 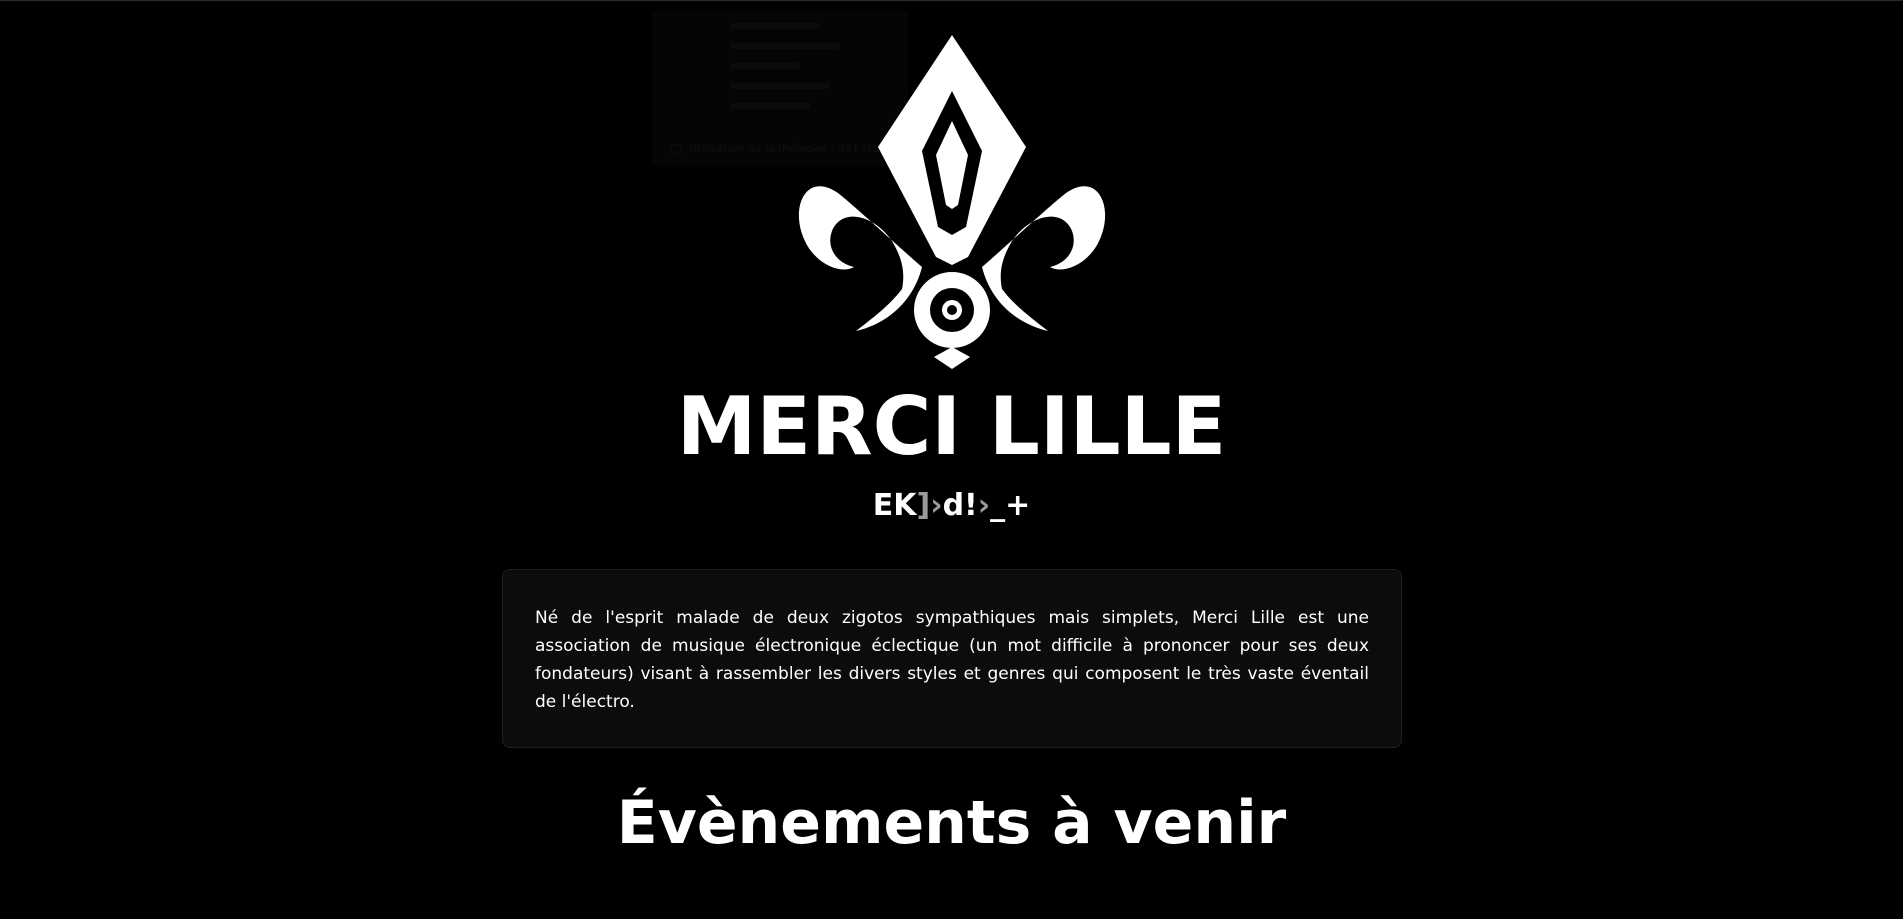 I want to click on tagline-part: ]›, so click(x=929, y=505).